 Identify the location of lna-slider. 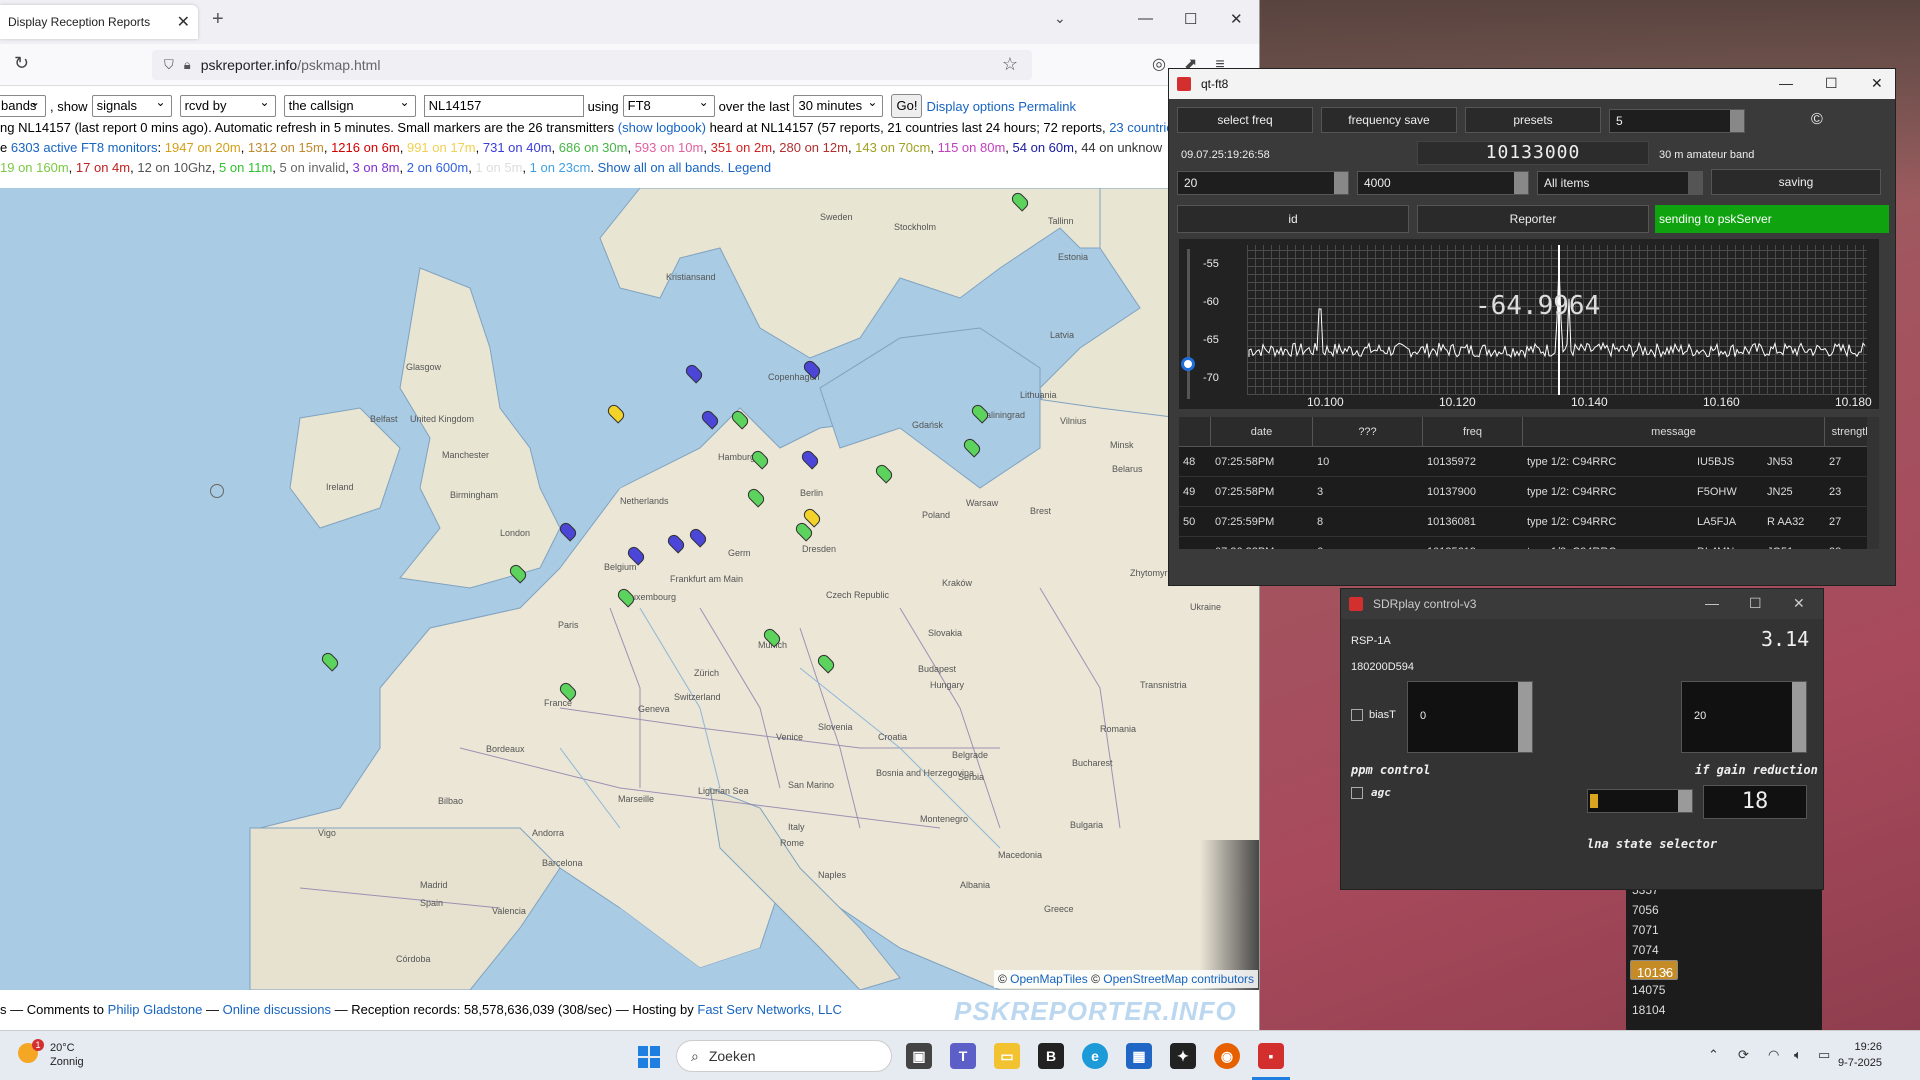
(1640, 801).